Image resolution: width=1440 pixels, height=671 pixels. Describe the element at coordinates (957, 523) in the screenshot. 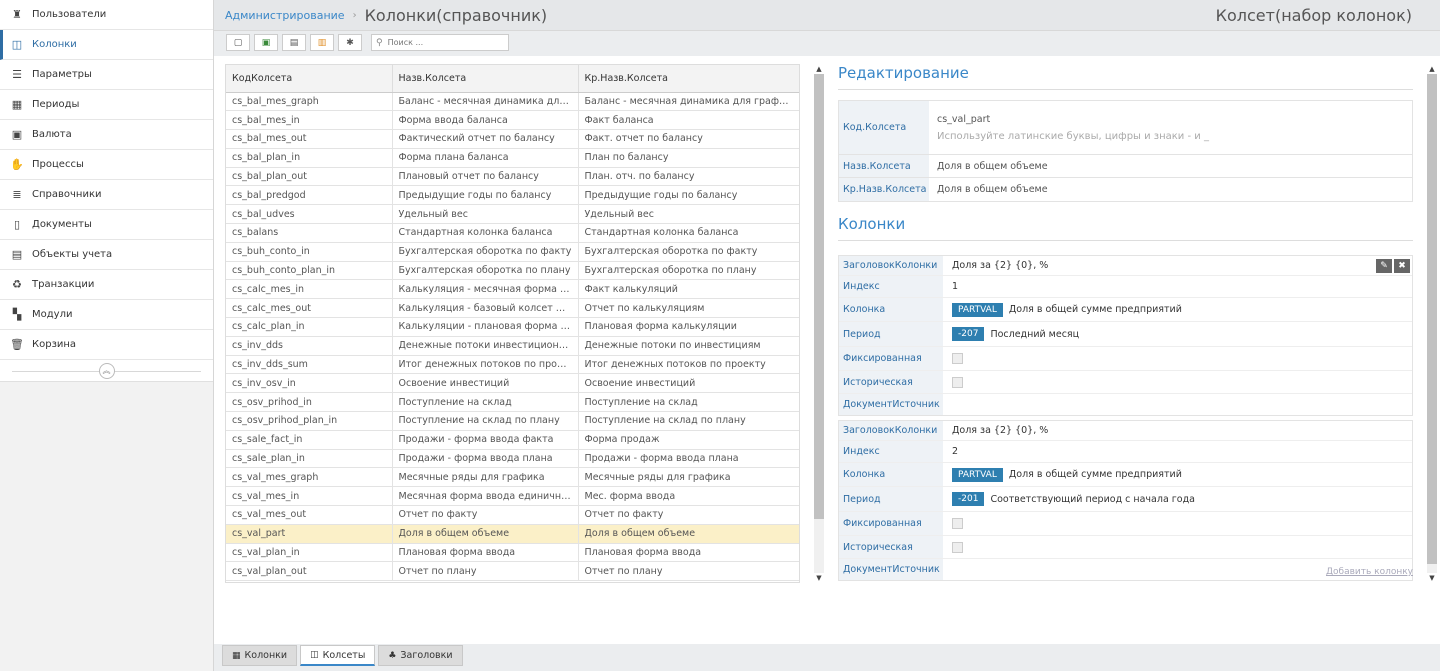

I see `fixed-checkbox` at that location.